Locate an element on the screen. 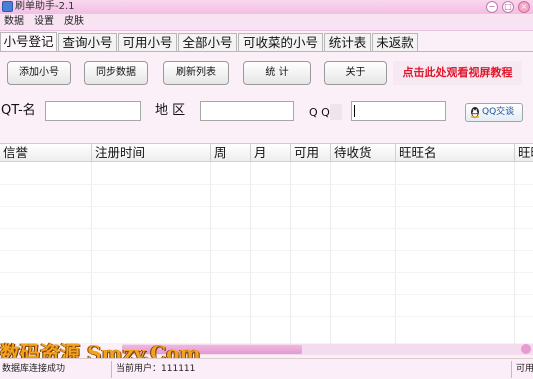 The height and width of the screenshot is (379, 533). qq-chat-button: QQ交谈 is located at coordinates (494, 112).